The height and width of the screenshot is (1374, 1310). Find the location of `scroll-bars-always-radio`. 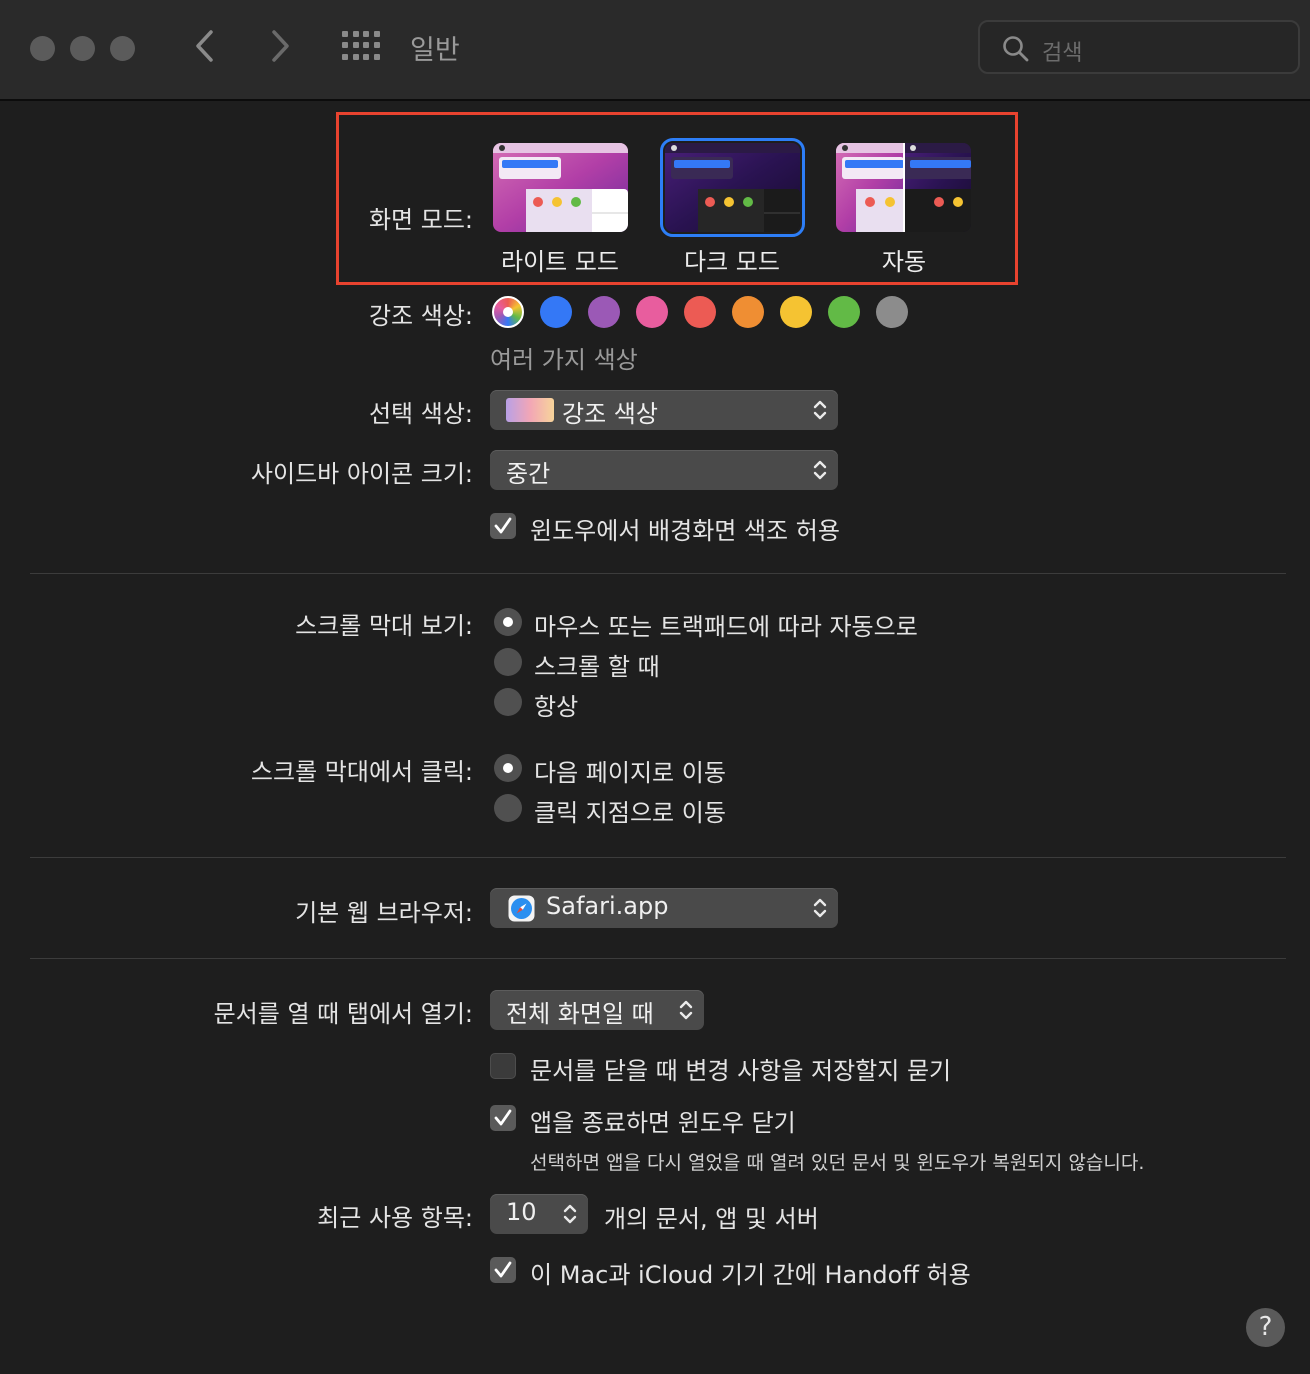

scroll-bars-always-radio is located at coordinates (508, 702).